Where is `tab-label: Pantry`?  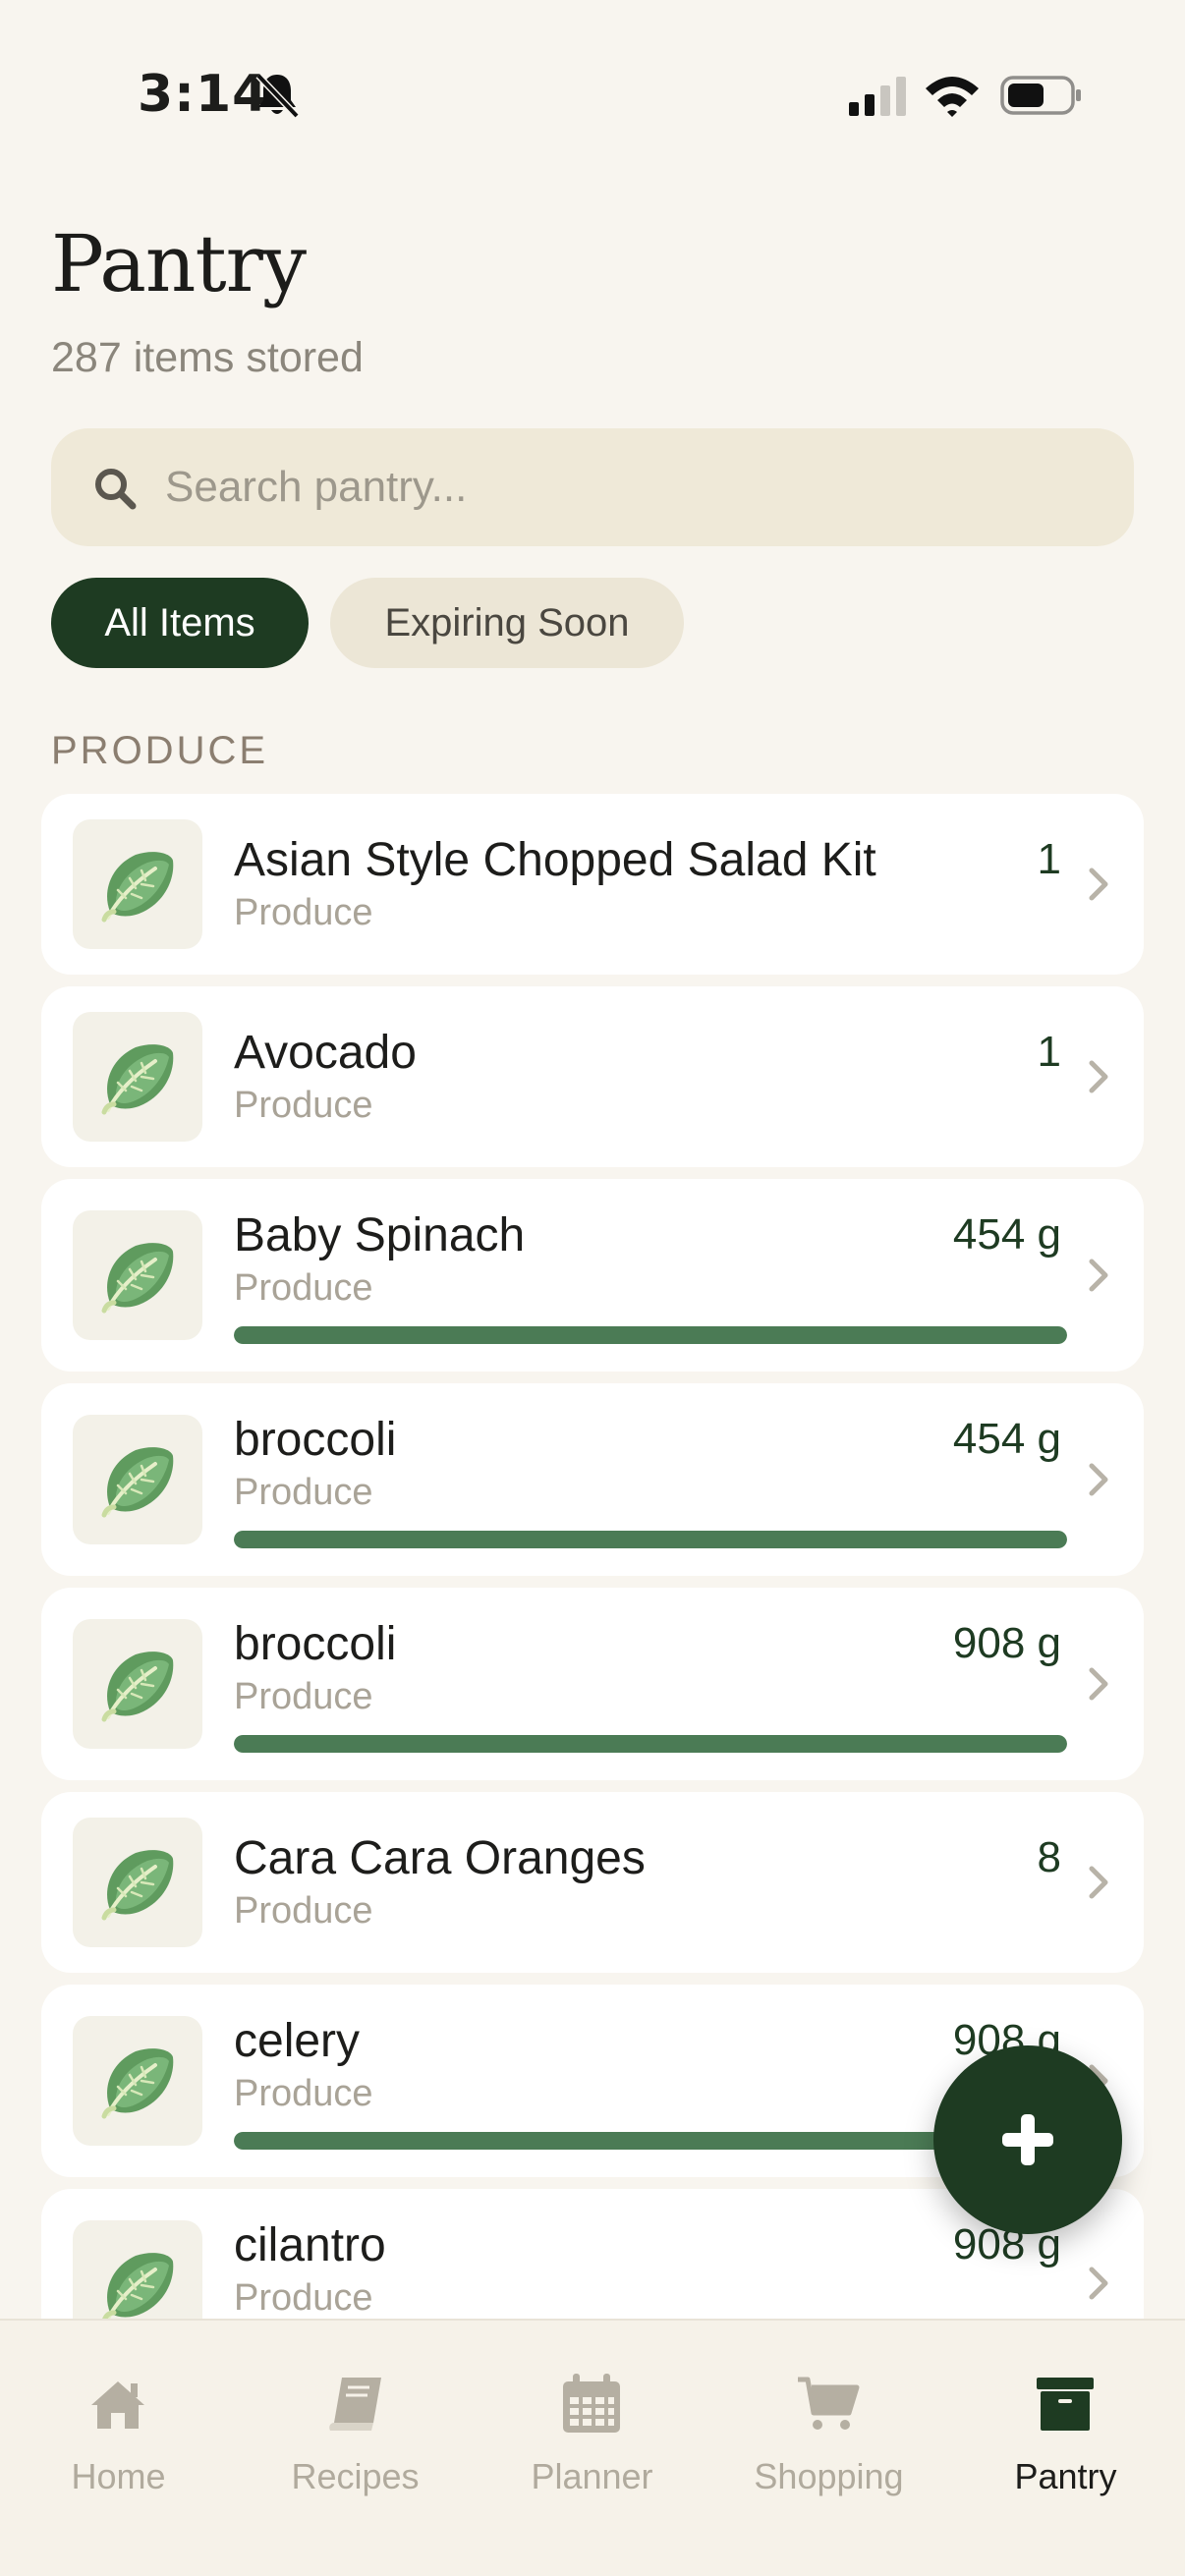
tab-label: Pantry is located at coordinates (1065, 2476).